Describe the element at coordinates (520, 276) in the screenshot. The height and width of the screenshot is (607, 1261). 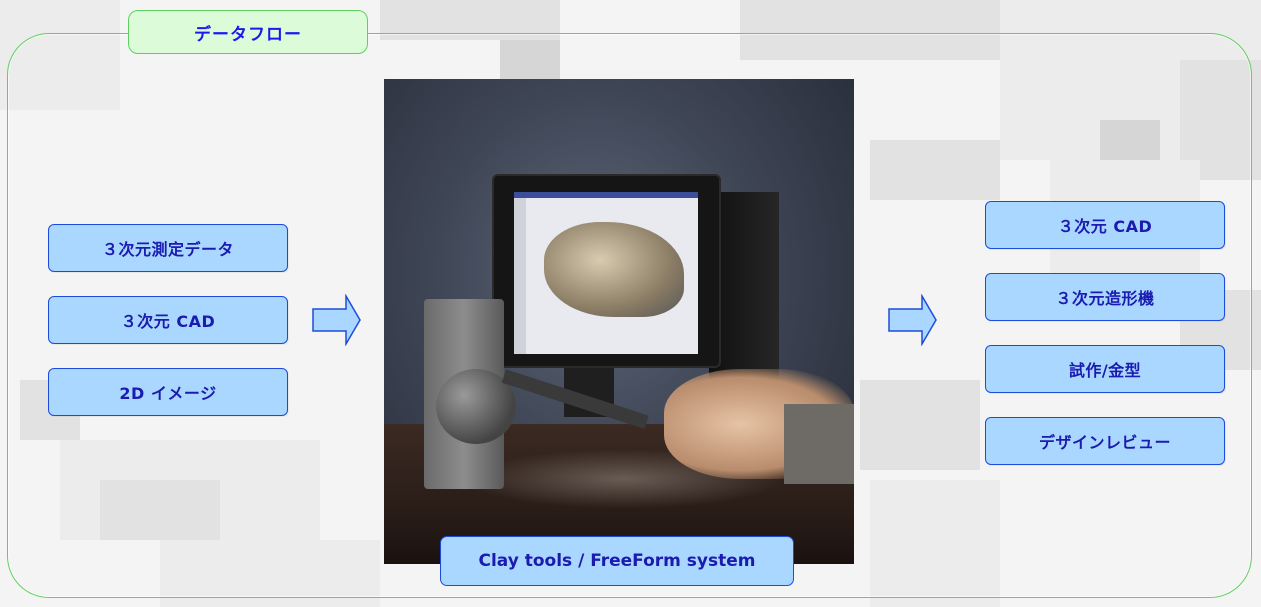
I see `screen-toolbar` at that location.